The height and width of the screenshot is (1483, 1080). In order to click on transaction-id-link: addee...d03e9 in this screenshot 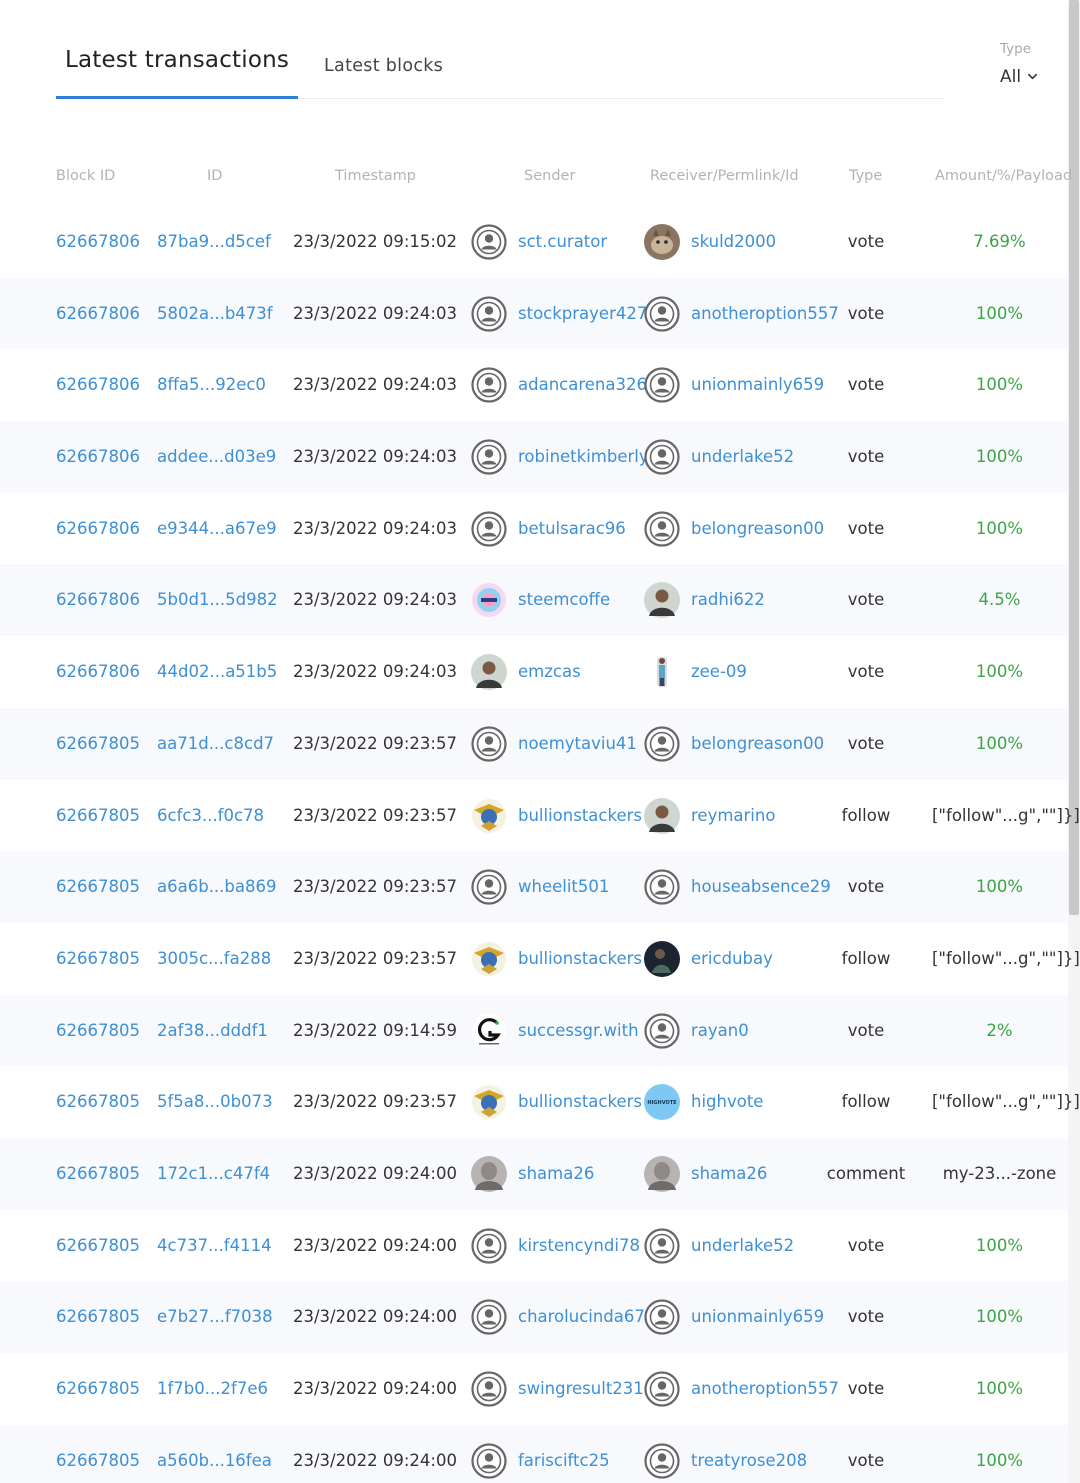, I will do `click(216, 457)`.